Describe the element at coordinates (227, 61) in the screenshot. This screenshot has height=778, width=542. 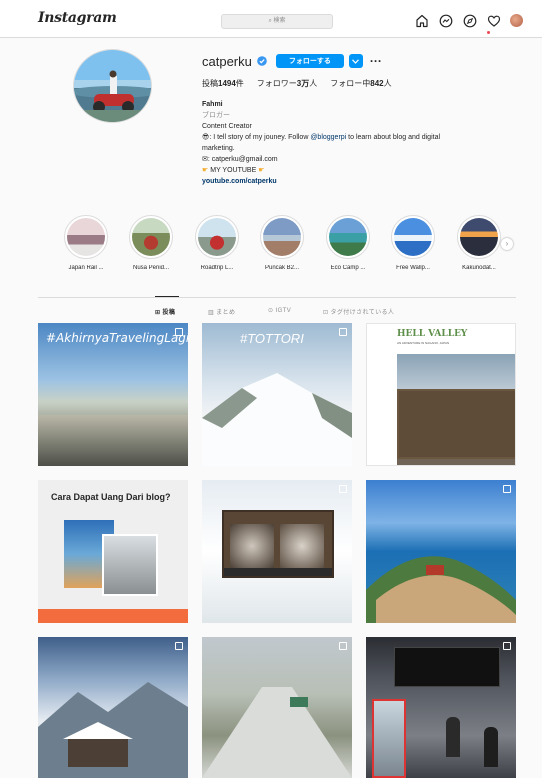
I see `username: catperku` at that location.